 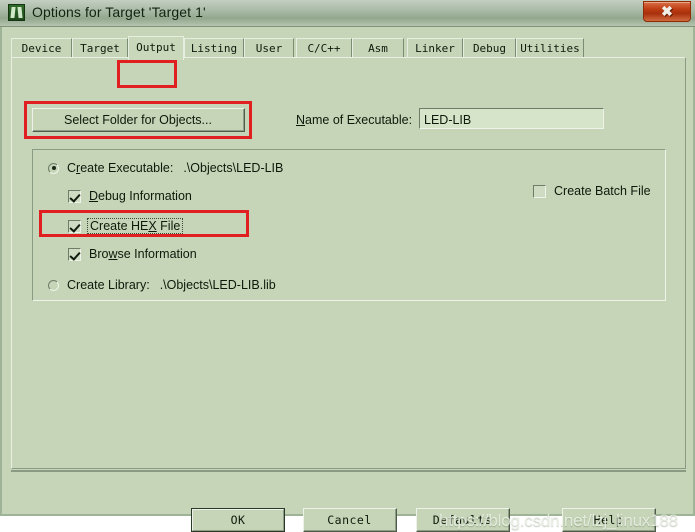 What do you see at coordinates (511, 118) in the screenshot?
I see `name-of-executable-input` at bounding box center [511, 118].